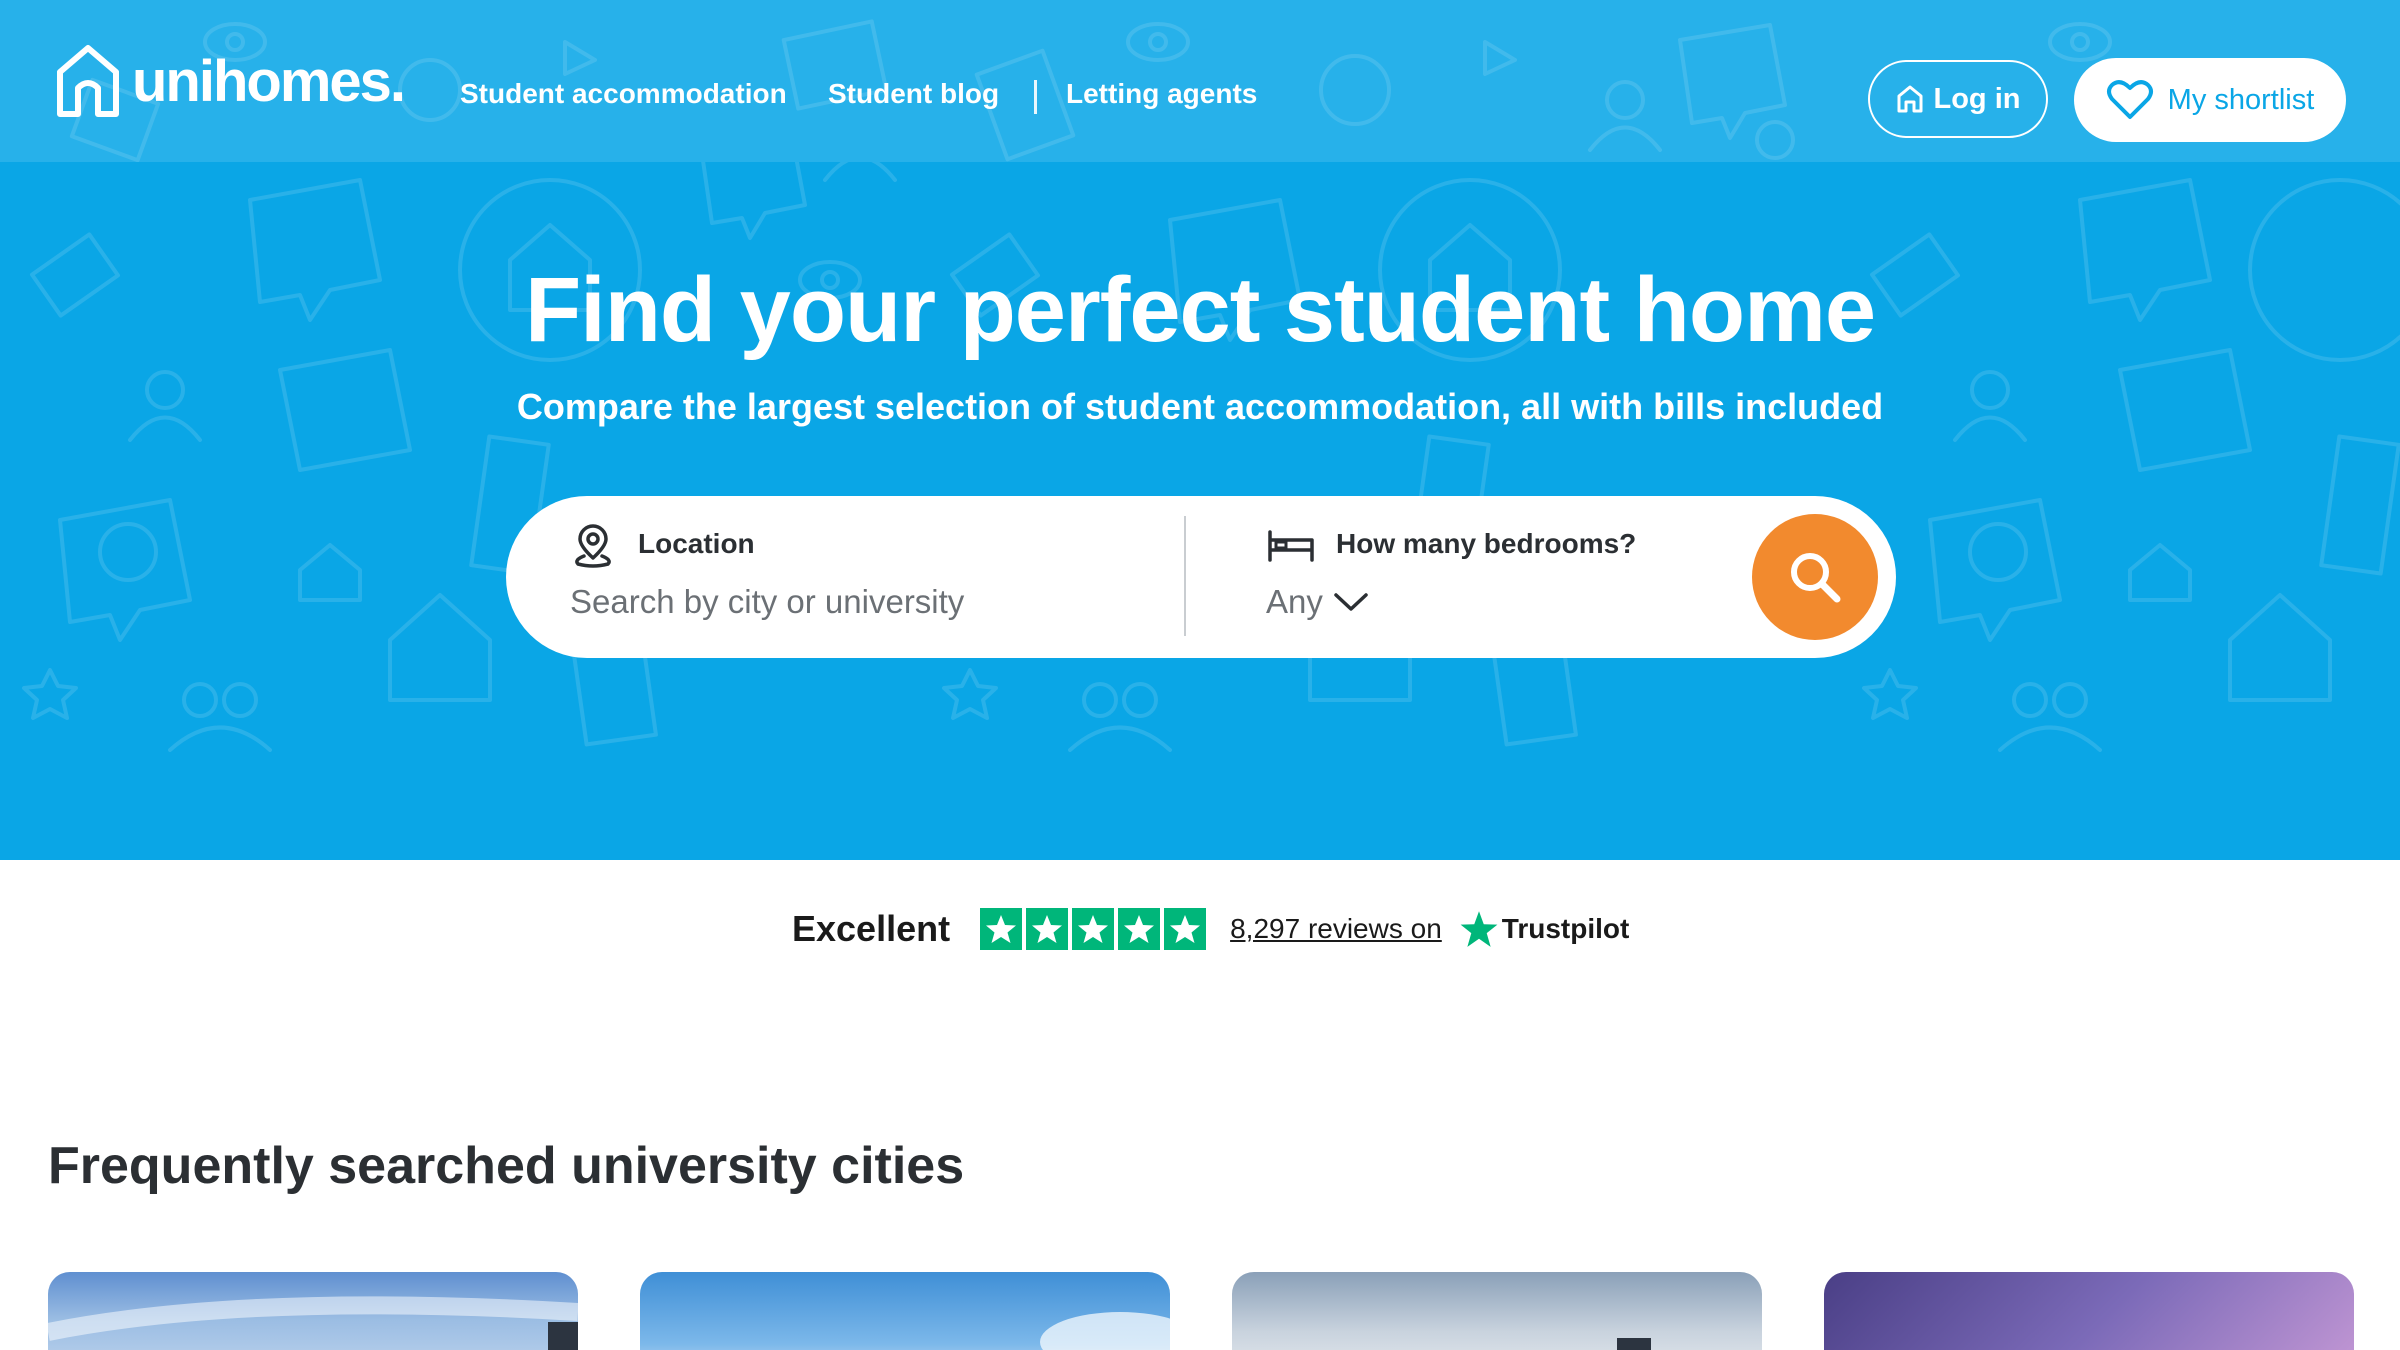 The height and width of the screenshot is (1350, 2400). I want to click on shortlist-label: My shortlist, so click(2241, 99).